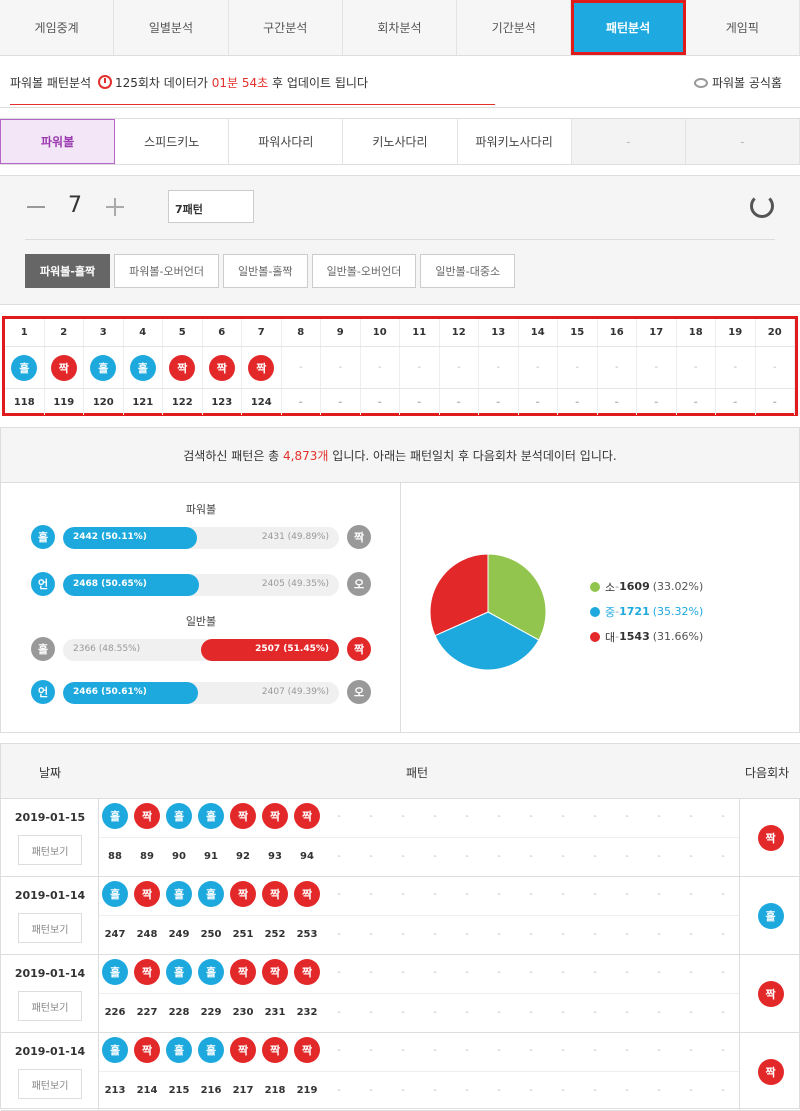 The height and width of the screenshot is (1111, 800). Describe the element at coordinates (252, 104) in the screenshot. I see `update-progress-line` at that location.